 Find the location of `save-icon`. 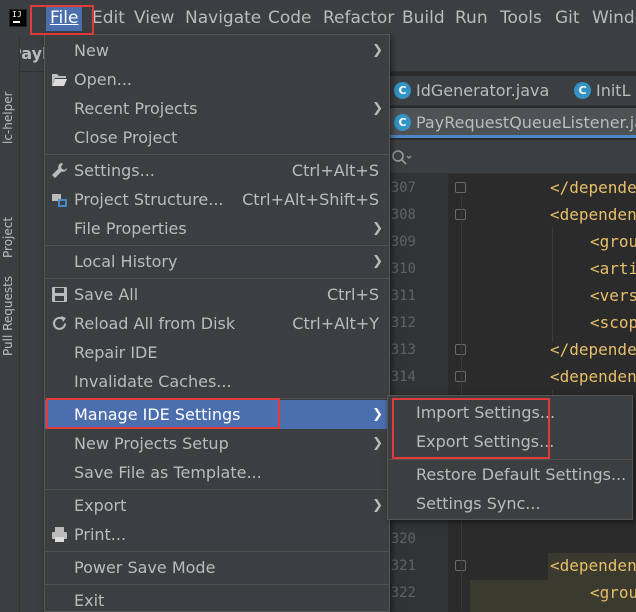

save-icon is located at coordinates (59, 294).